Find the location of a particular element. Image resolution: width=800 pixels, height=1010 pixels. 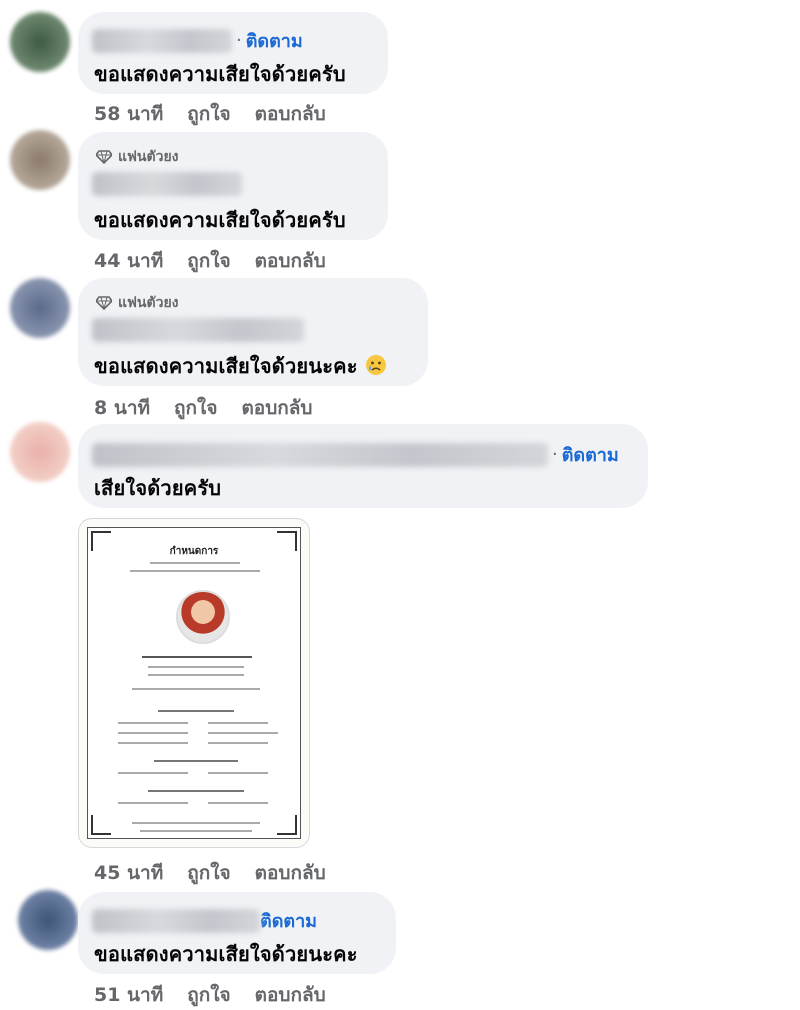

reply-button: ตอบกลับ is located at coordinates (290, 995).